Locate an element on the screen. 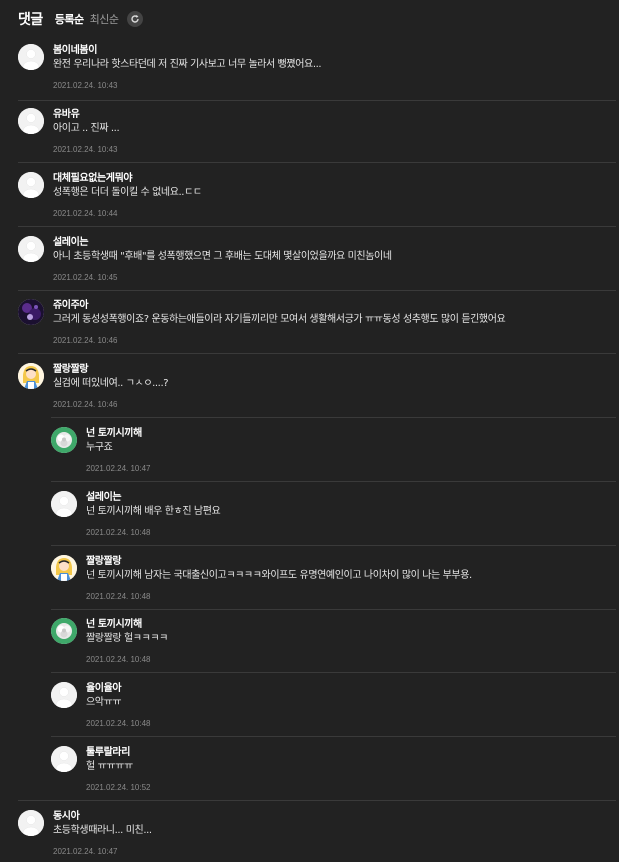 This screenshot has height=862, width=619. reply-item: 툴루랄라리헐 ㅠㅠㅠㅠ 2021.02.24. 10:52 is located at coordinates (101, 769).